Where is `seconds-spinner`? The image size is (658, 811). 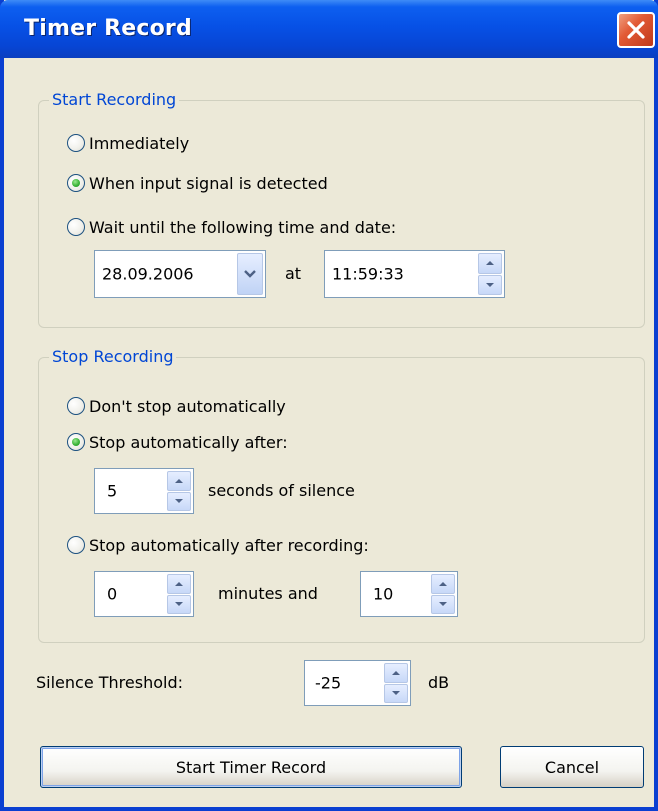
seconds-spinner is located at coordinates (443, 594).